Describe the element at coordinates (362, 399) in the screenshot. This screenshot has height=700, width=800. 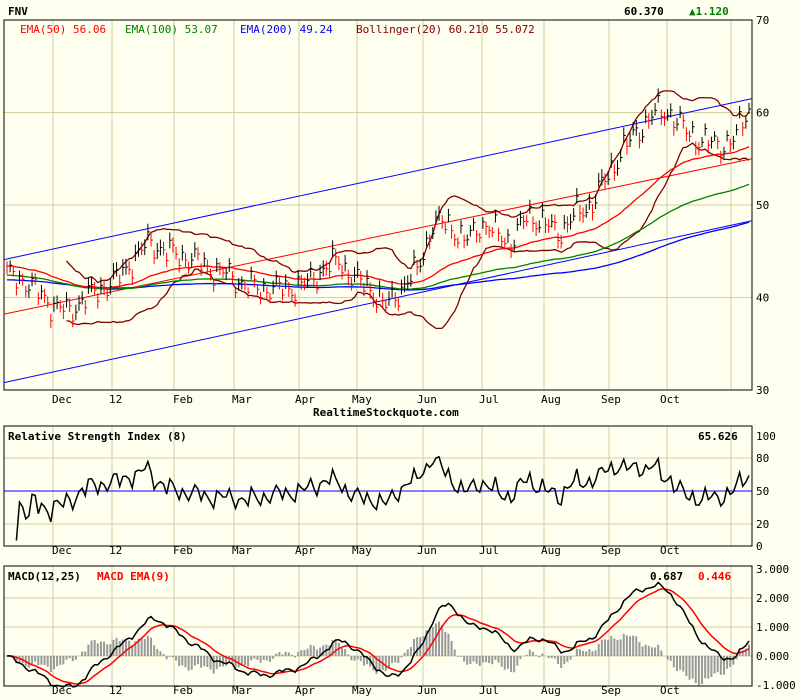
I see `x-tick-label: May` at that location.